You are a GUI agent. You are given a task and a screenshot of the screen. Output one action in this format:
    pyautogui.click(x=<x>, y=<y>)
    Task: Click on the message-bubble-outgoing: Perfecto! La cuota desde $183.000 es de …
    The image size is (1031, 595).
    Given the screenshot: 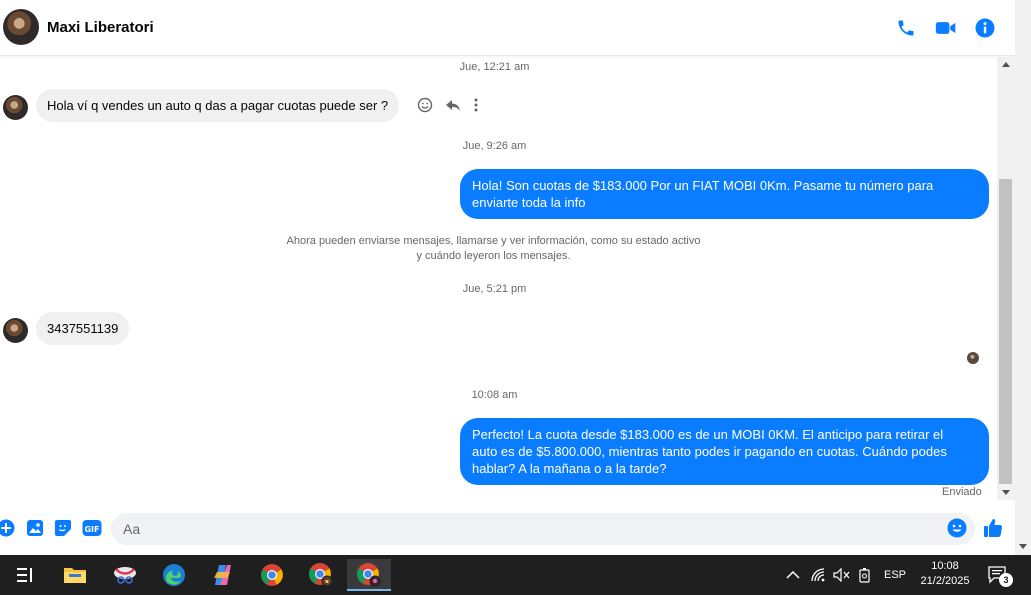 What is the action you would take?
    pyautogui.click(x=724, y=451)
    